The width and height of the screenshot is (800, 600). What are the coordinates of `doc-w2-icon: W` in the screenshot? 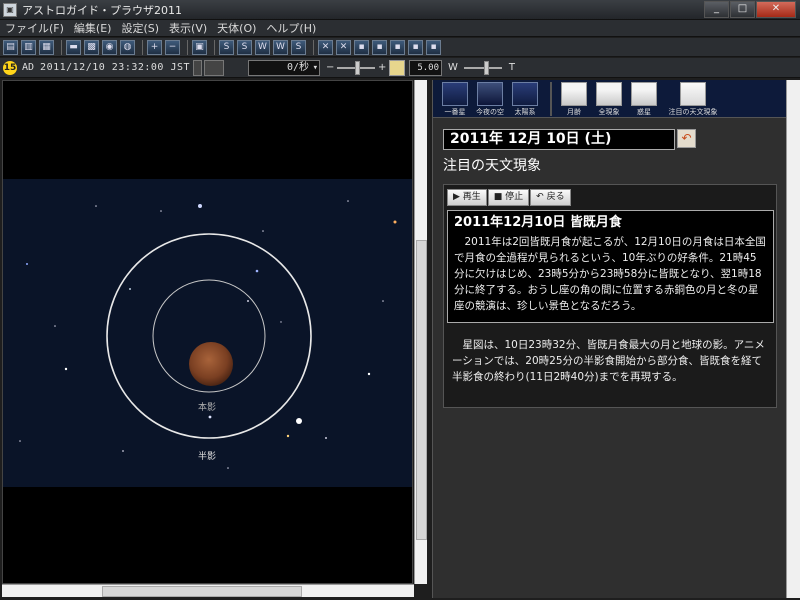 It's located at (280, 47).